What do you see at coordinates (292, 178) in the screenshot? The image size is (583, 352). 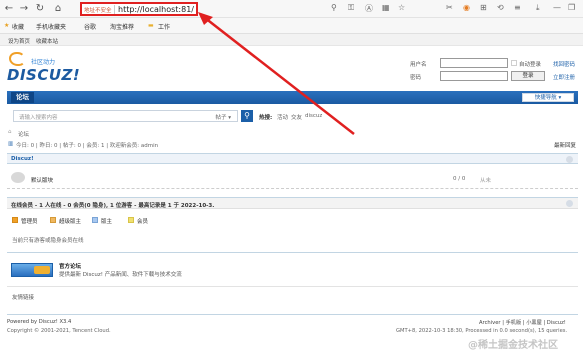 I see `forum-row: 默认版块 0 / 0 从未` at bounding box center [292, 178].